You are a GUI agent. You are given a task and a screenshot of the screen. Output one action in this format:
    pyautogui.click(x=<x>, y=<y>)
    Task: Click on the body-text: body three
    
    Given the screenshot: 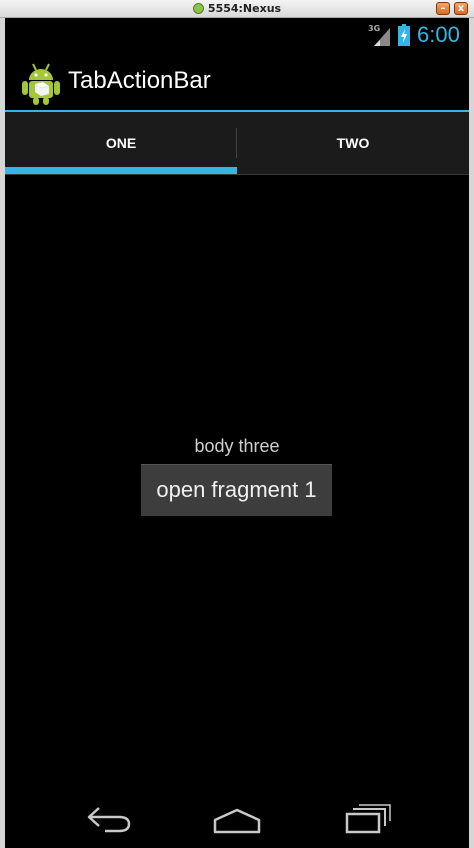 What is the action you would take?
    pyautogui.click(x=237, y=446)
    